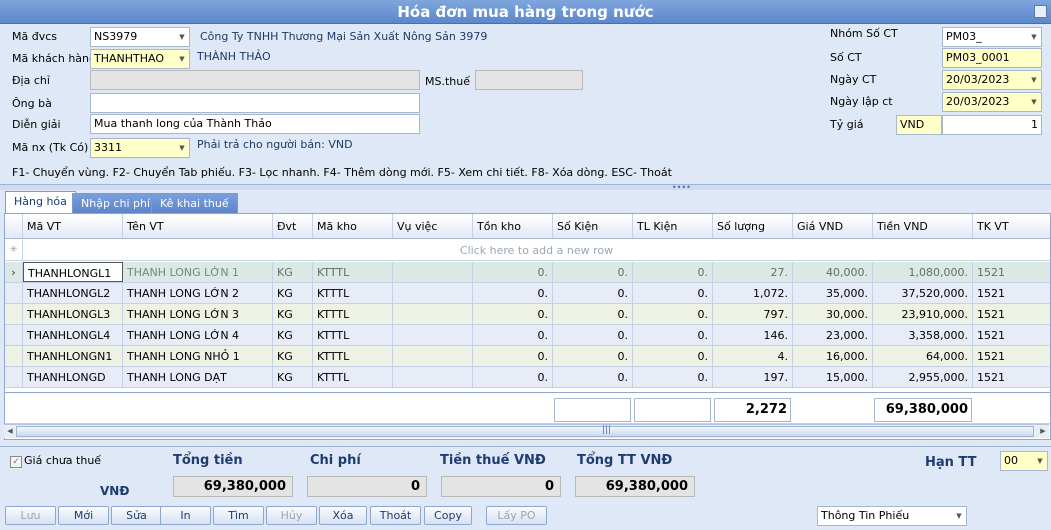 Image resolution: width=1051 pixels, height=530 pixels. What do you see at coordinates (198, 314) in the screenshot?
I see `table-cell: THANH LONG LỚN 3` at bounding box center [198, 314].